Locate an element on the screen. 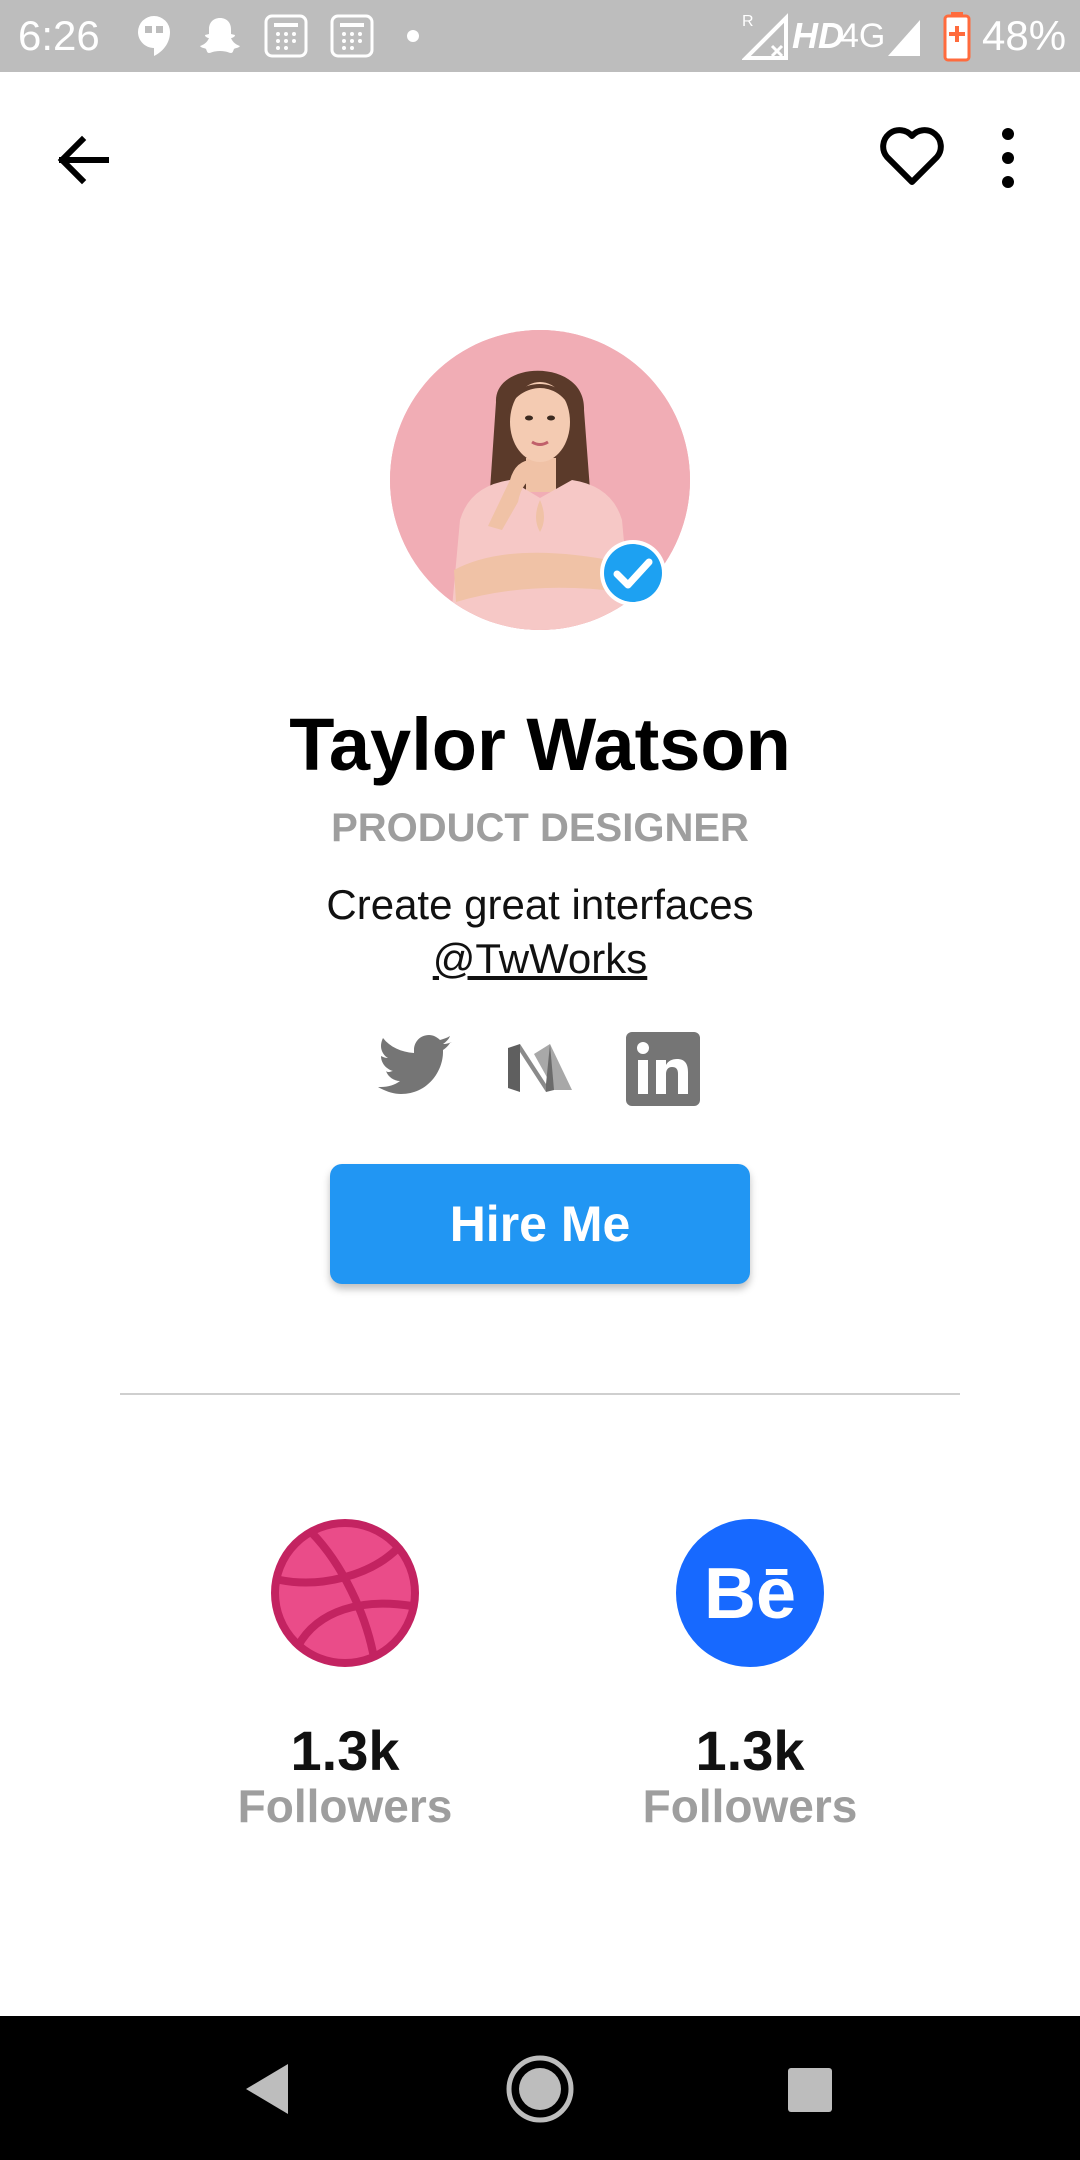 Image resolution: width=1080 pixels, height=2160 pixels. status-time: 6:26 is located at coordinates (59, 35).